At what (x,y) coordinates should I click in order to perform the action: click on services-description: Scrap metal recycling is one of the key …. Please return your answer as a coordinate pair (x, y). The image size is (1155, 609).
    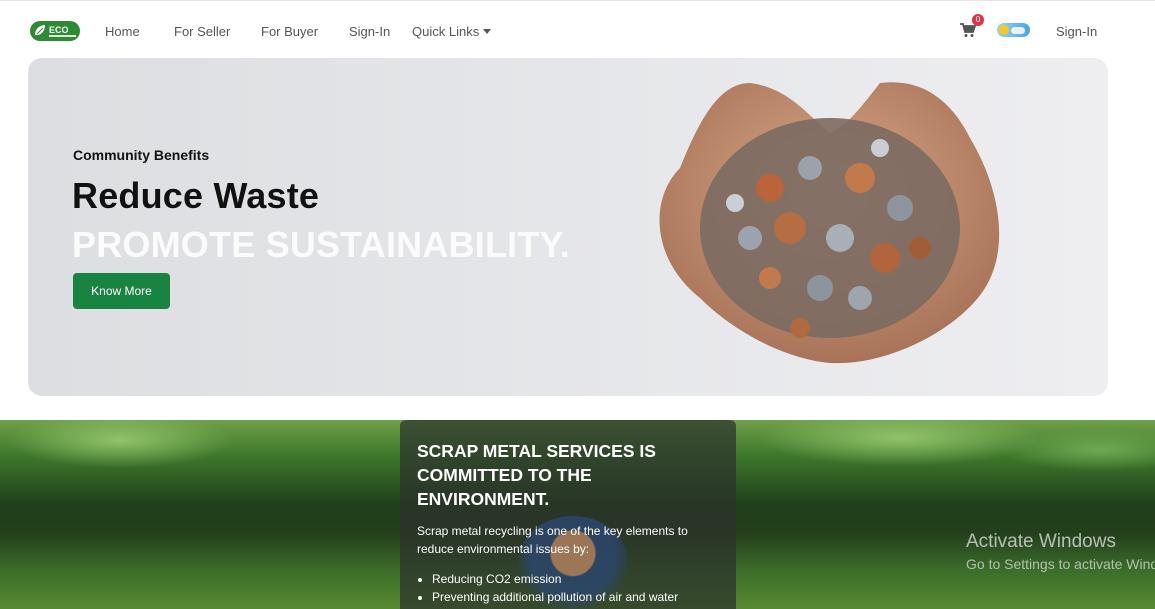
    Looking at the image, I should click on (552, 540).